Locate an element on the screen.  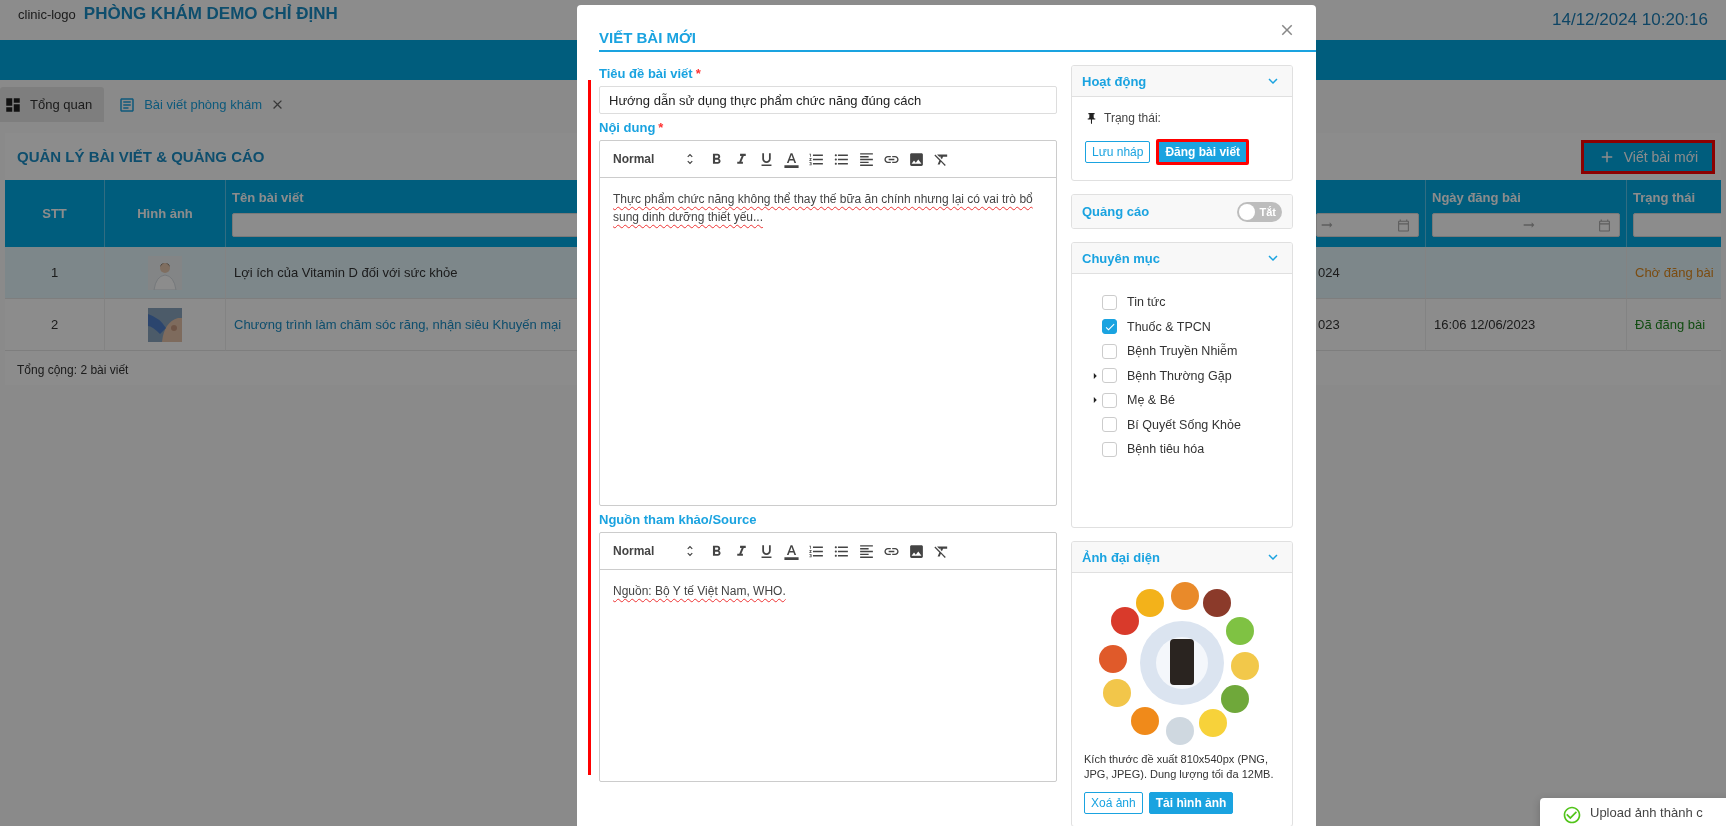
category-label: Bệnh tiêu hóa is located at coordinates (1166, 449).